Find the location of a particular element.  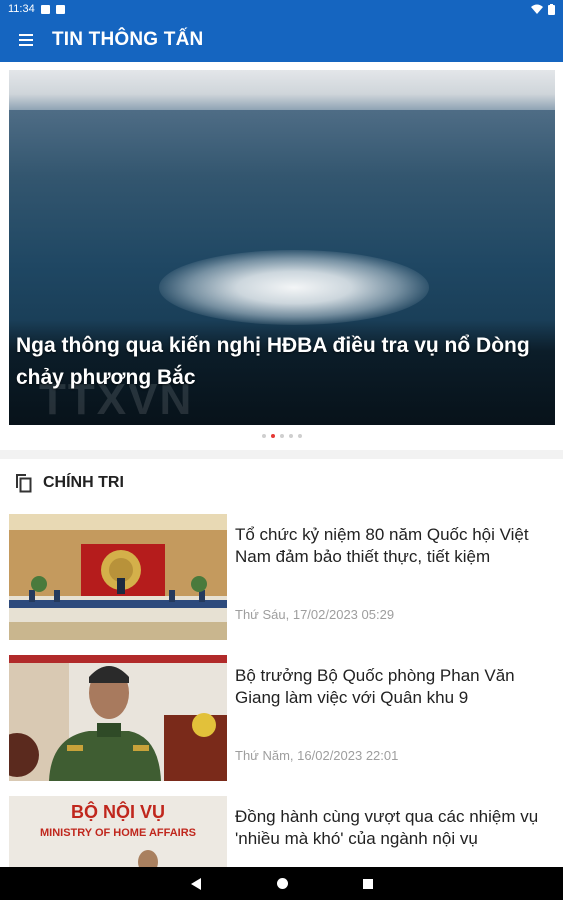

status-bar: 11:34 is located at coordinates (281, 9).